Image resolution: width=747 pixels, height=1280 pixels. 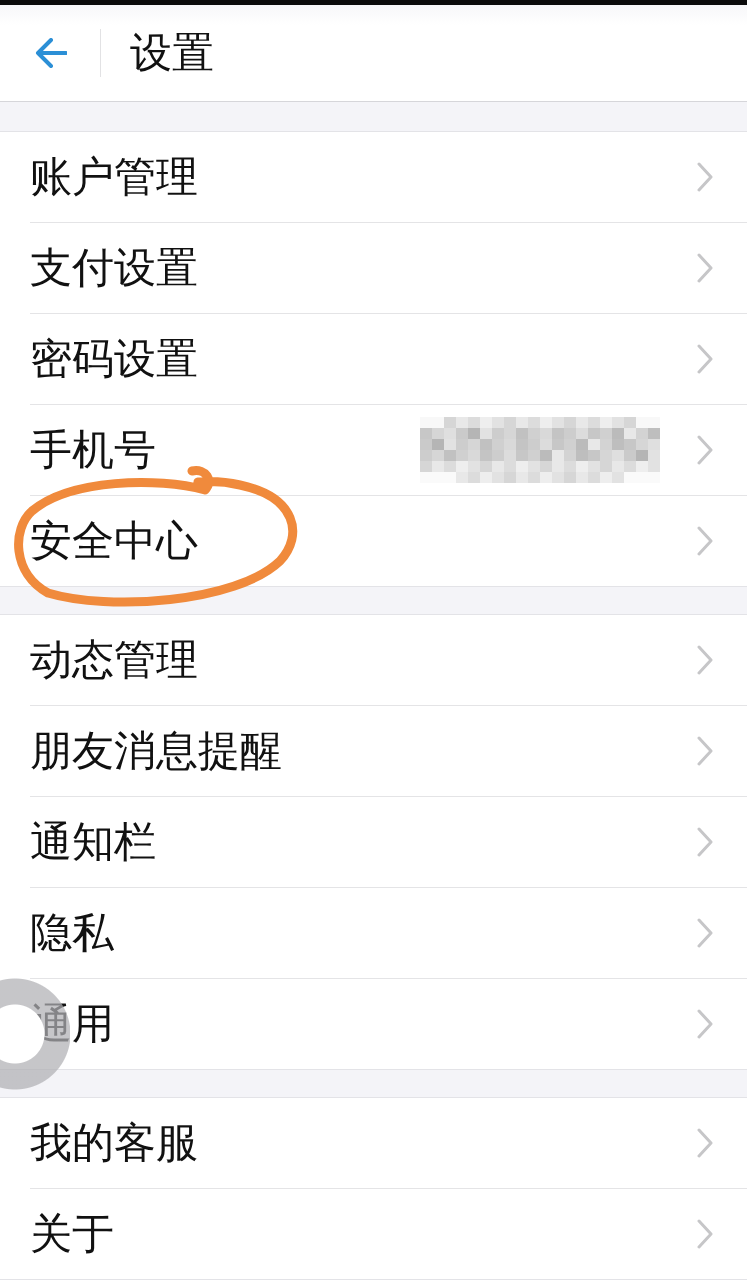 What do you see at coordinates (373, 1234) in the screenshot?
I see `settings-row: 关于` at bounding box center [373, 1234].